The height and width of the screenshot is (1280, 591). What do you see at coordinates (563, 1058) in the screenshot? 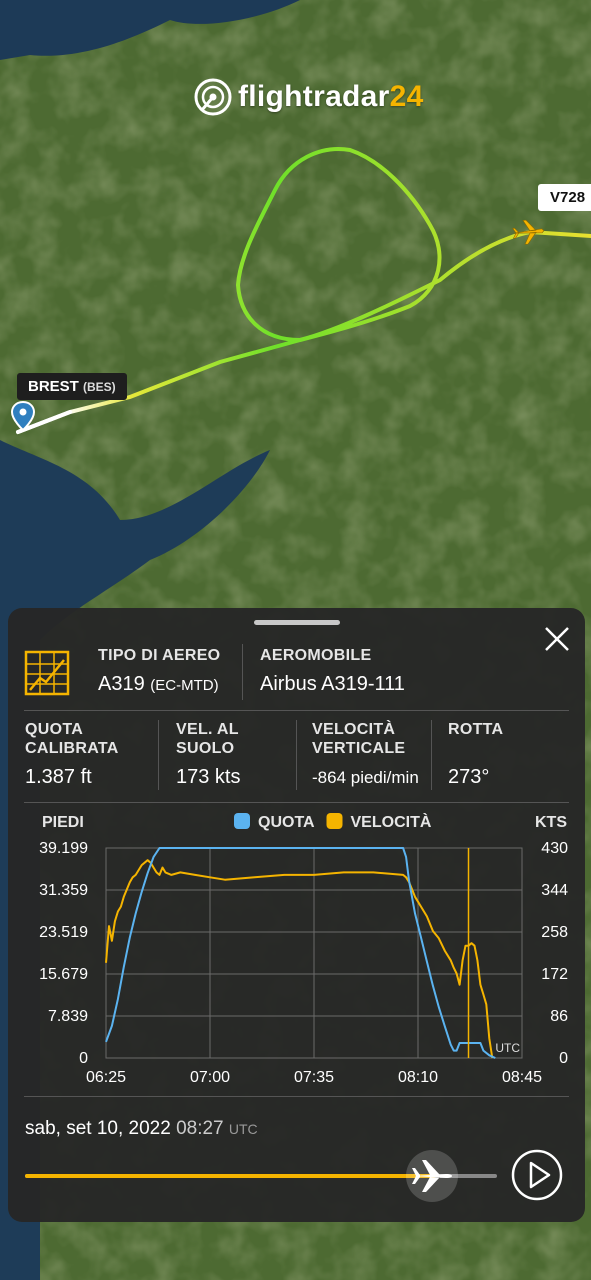
I see `y-right-tick-label: 0` at bounding box center [563, 1058].